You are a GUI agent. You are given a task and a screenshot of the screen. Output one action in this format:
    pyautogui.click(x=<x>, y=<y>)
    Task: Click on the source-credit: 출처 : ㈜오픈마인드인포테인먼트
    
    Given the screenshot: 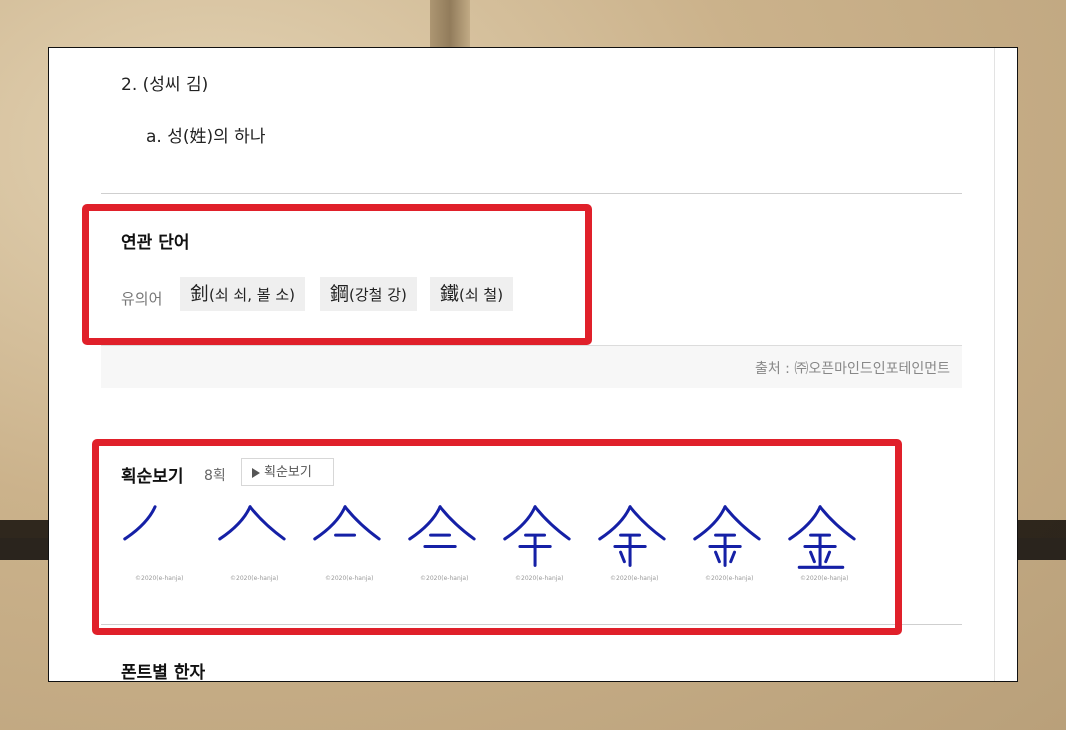 What is the action you would take?
    pyautogui.click(x=852, y=369)
    